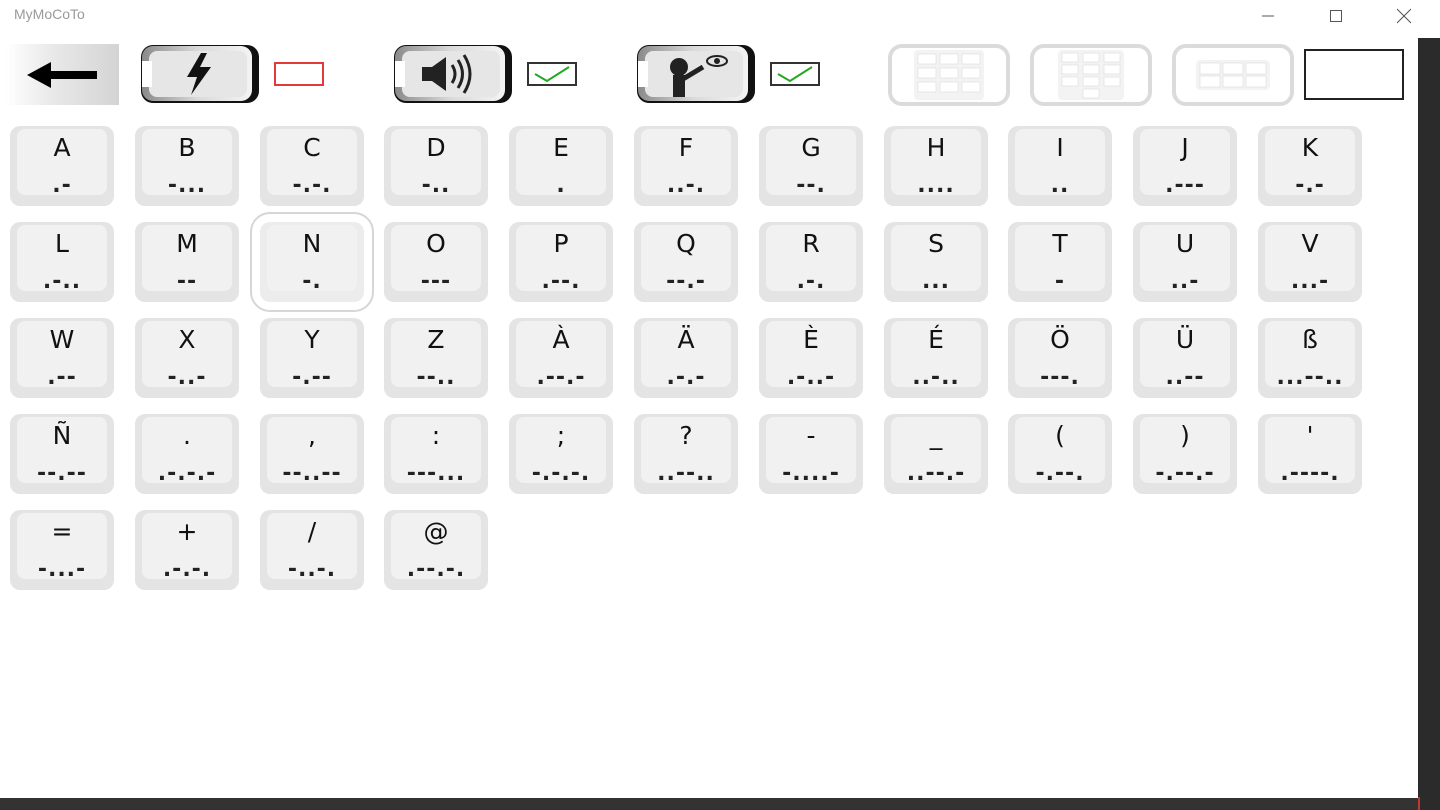  Describe the element at coordinates (187, 358) in the screenshot. I see `morse-key: X -..-` at that location.